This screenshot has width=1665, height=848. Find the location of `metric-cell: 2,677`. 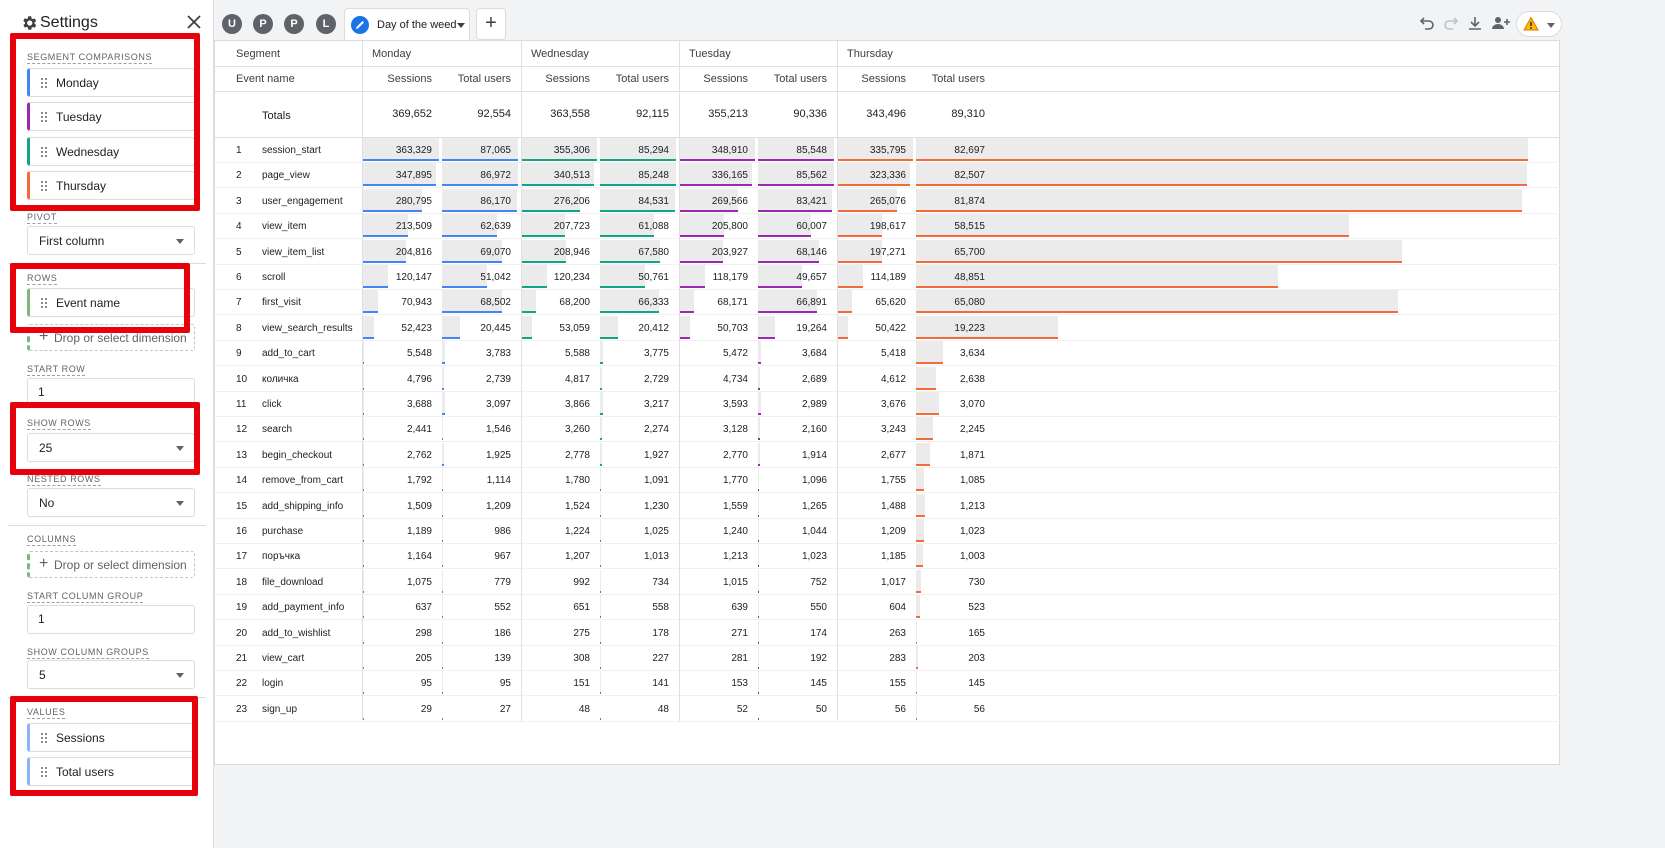

metric-cell: 2,677 is located at coordinates (893, 455).